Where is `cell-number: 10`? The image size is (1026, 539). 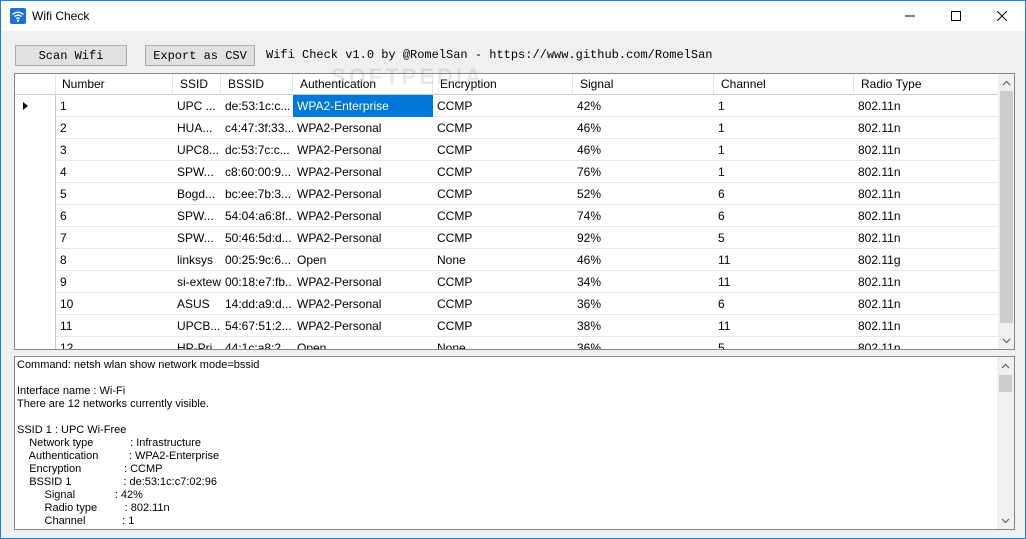 cell-number: 10 is located at coordinates (114, 304).